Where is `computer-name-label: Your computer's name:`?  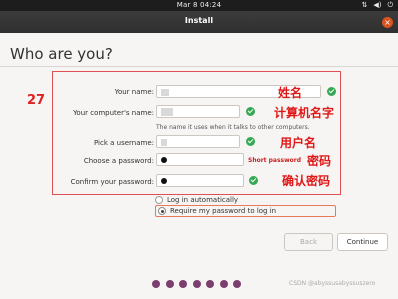
computer-name-label: Your computer's name: is located at coordinates (113, 113).